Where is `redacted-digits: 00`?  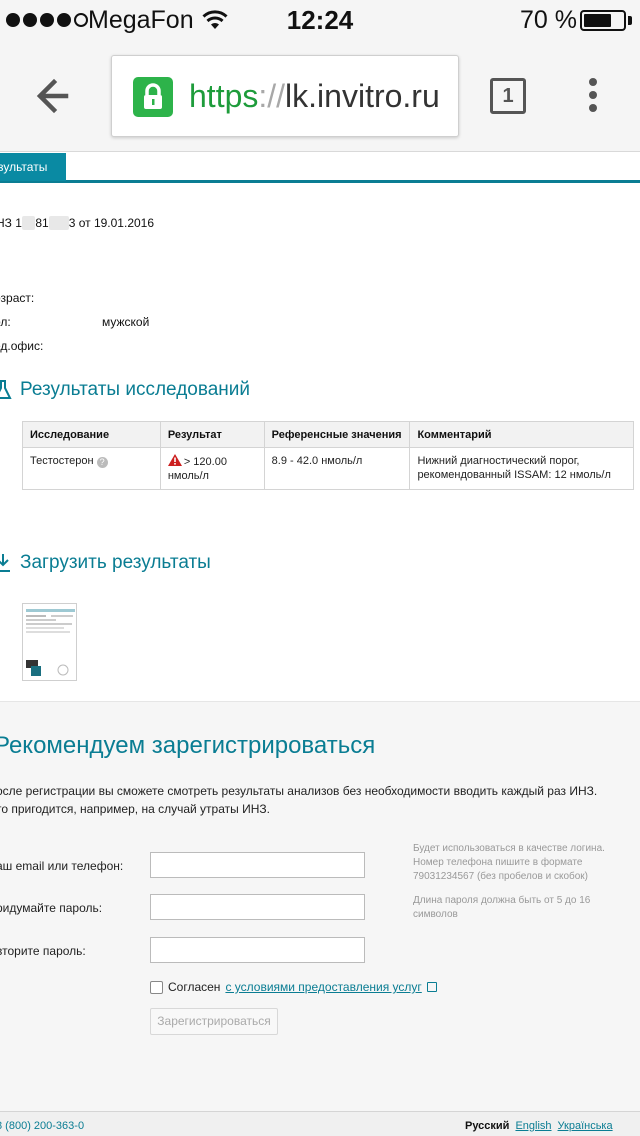
redacted-digits: 00 is located at coordinates (28, 223).